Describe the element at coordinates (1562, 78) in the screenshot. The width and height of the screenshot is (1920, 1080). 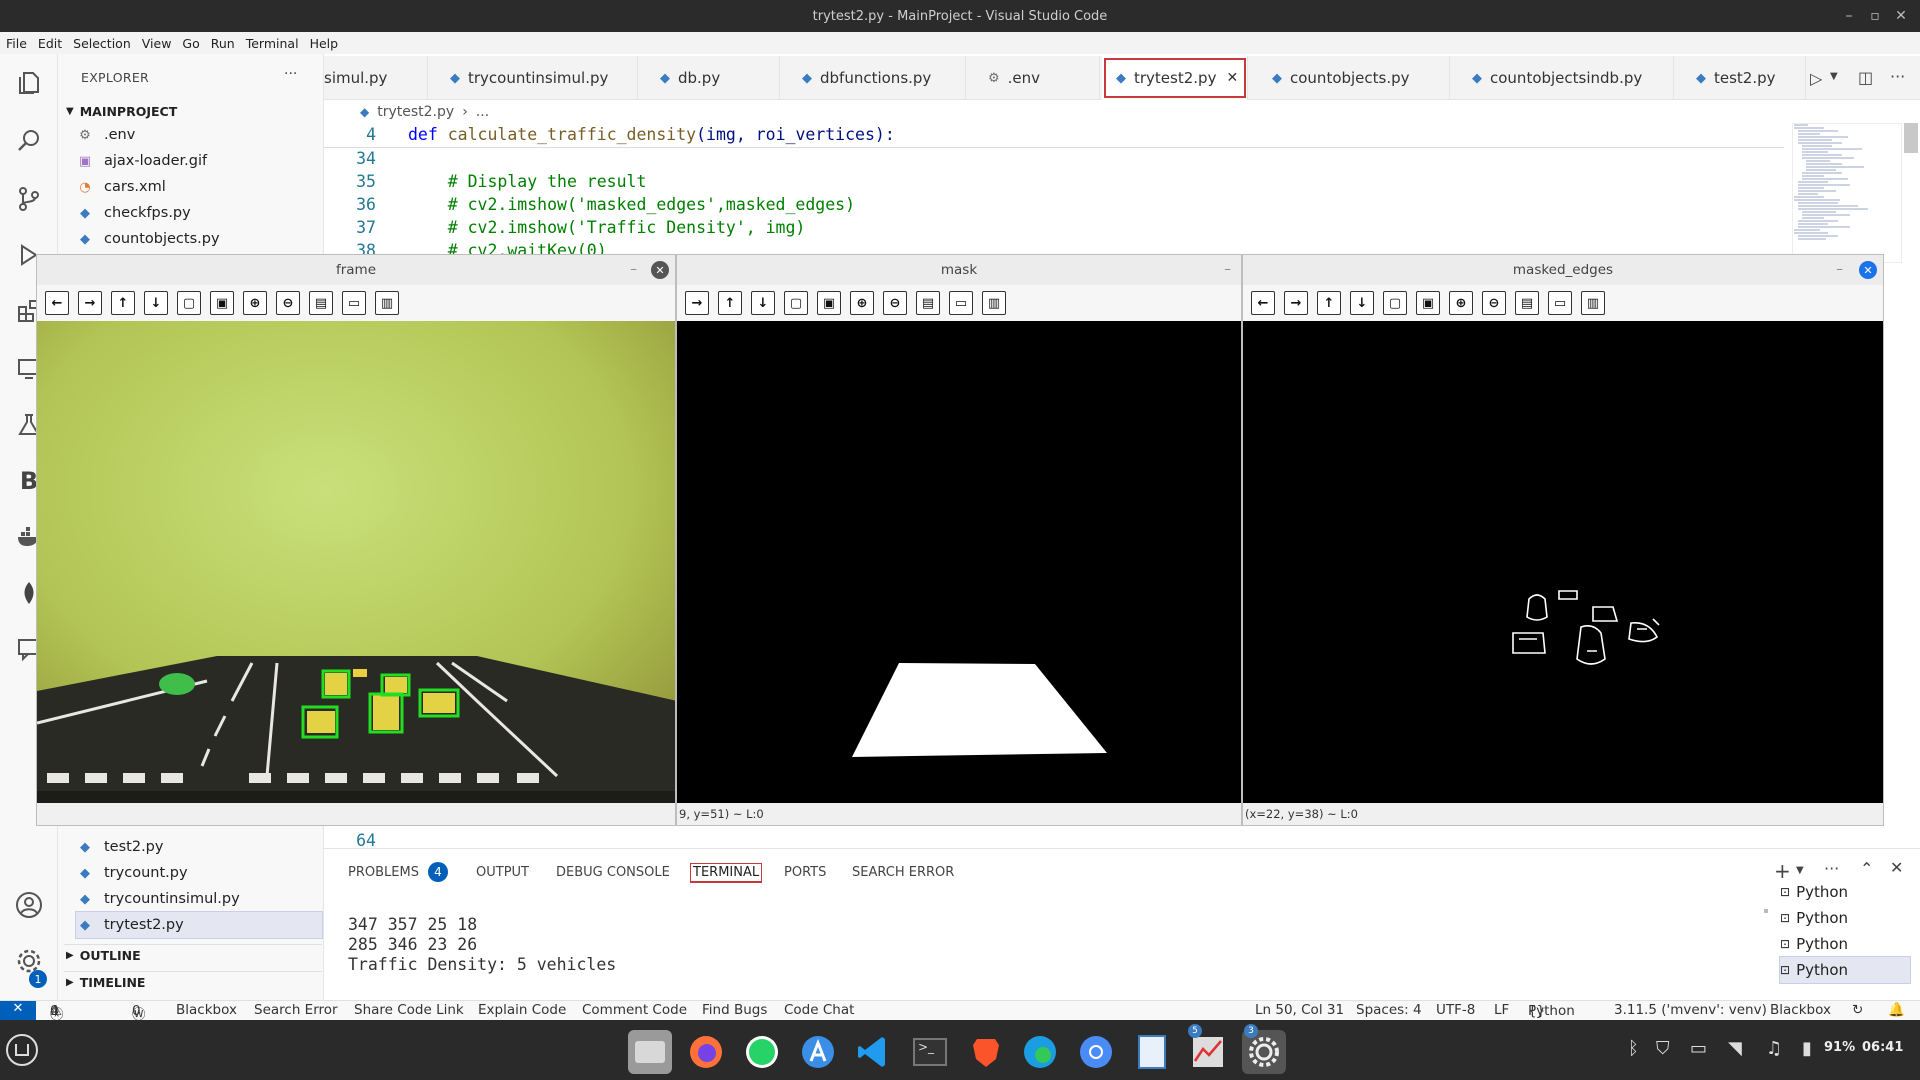
I see `tab-countobjectsindb: ◆ countobjectsindb.py` at that location.